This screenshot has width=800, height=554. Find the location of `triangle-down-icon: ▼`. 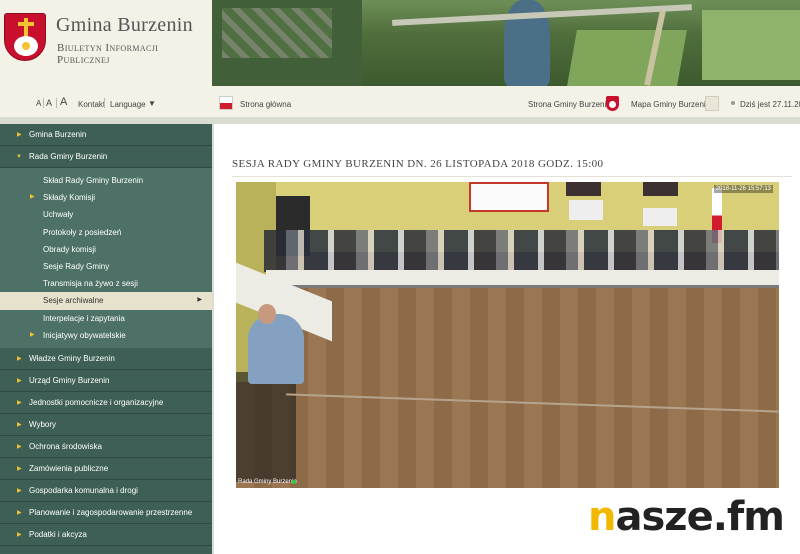

triangle-down-icon: ▼ is located at coordinates (19, 157).